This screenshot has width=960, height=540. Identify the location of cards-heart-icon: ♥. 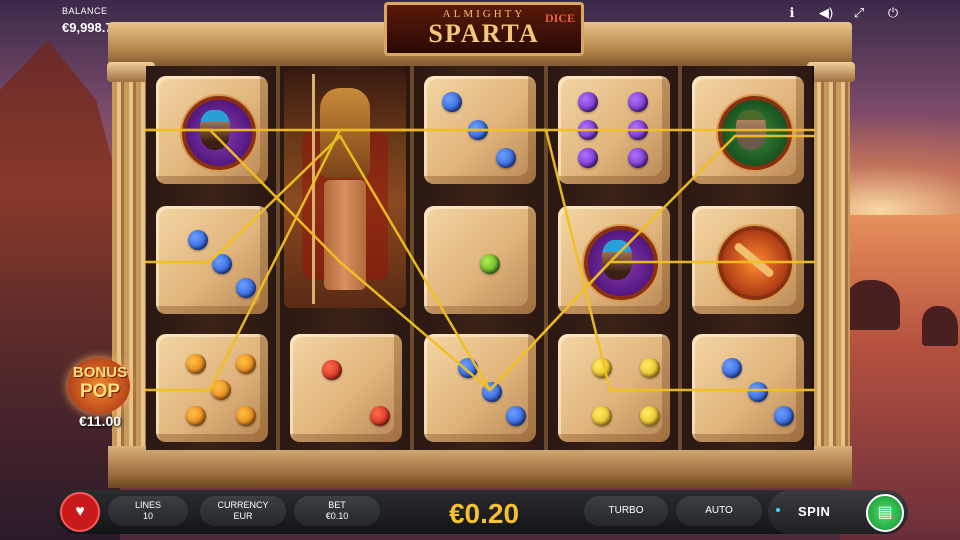
(80, 511).